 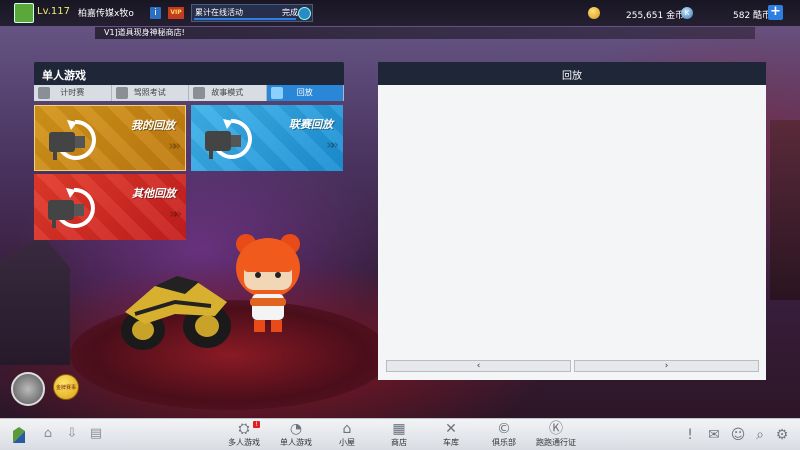 I want to click on download-icon: ⇩, so click(x=72, y=434).